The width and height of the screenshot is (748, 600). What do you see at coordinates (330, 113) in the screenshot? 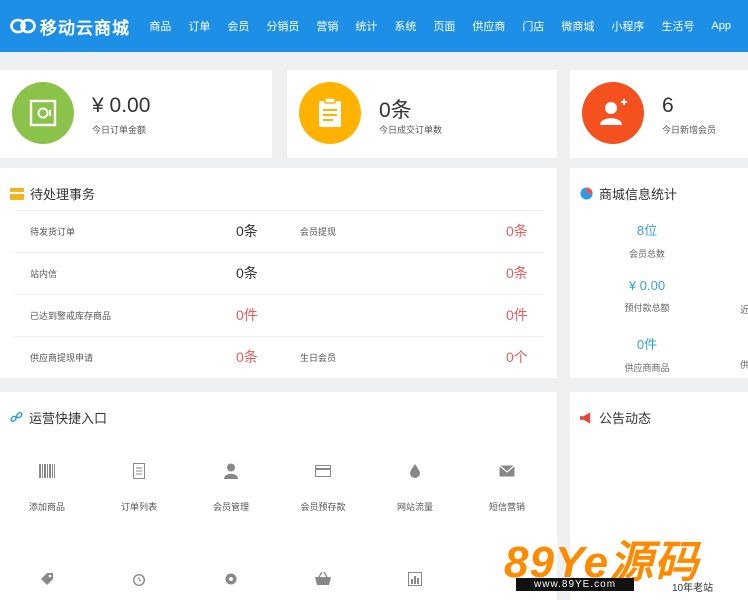
I see `clipboard-icon` at bounding box center [330, 113].